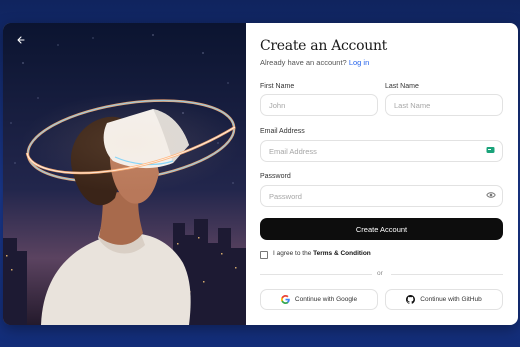 Image resolution: width=520 pixels, height=347 pixels. I want to click on first-name-label: First Name, so click(277, 86).